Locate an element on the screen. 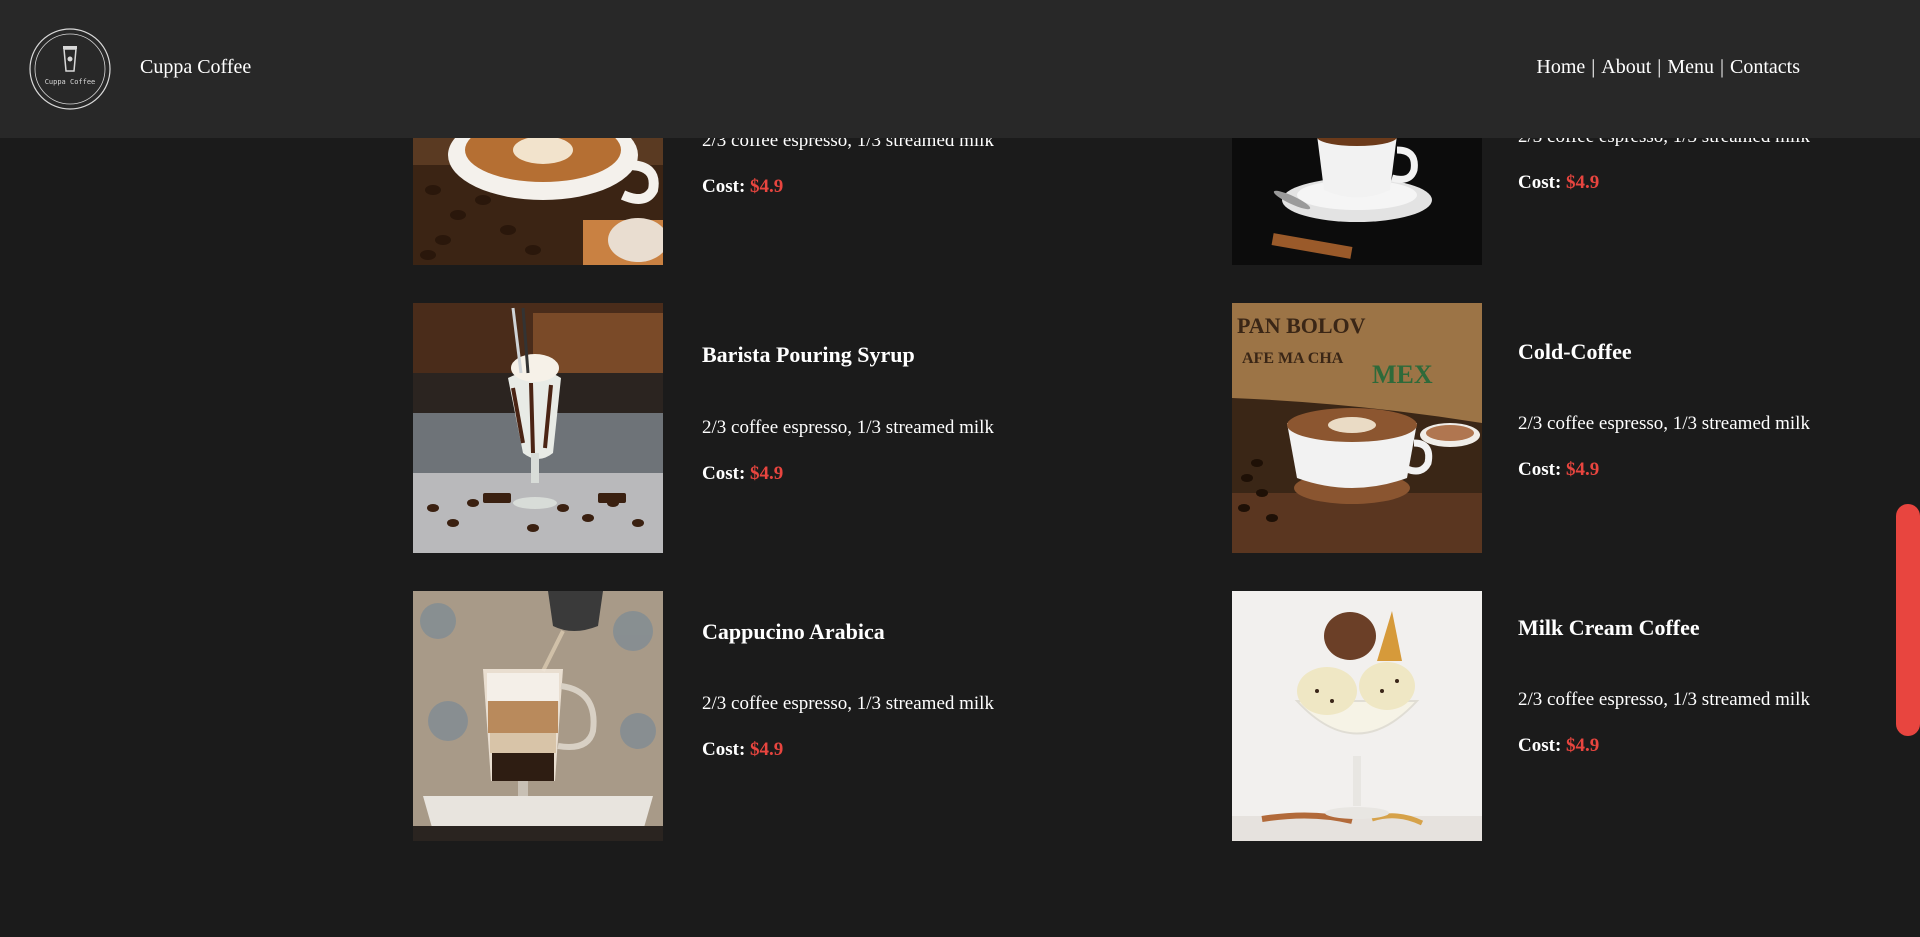  nav-contacts: Contacts is located at coordinates (1765, 67).